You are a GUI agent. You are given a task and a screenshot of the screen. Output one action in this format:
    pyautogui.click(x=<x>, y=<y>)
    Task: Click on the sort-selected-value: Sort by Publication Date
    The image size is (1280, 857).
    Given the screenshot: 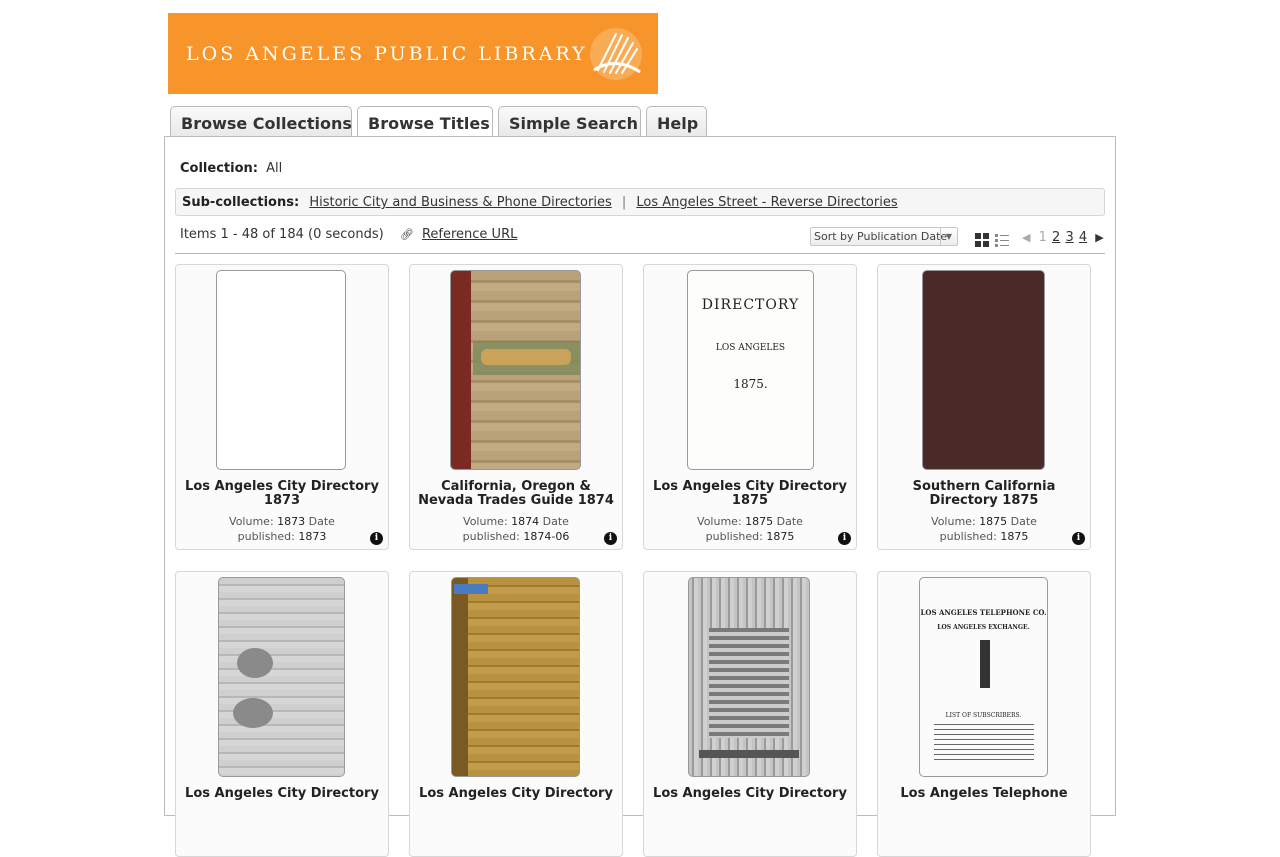 What is the action you would take?
    pyautogui.click(x=881, y=236)
    